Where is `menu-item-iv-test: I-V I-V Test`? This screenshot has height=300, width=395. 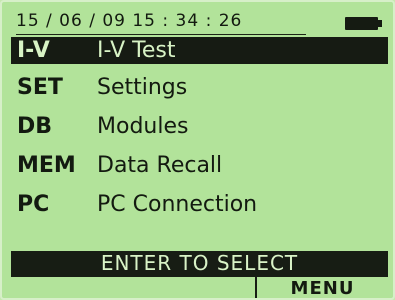
menu-item-iv-test: I-V I-V Test is located at coordinates (199, 50).